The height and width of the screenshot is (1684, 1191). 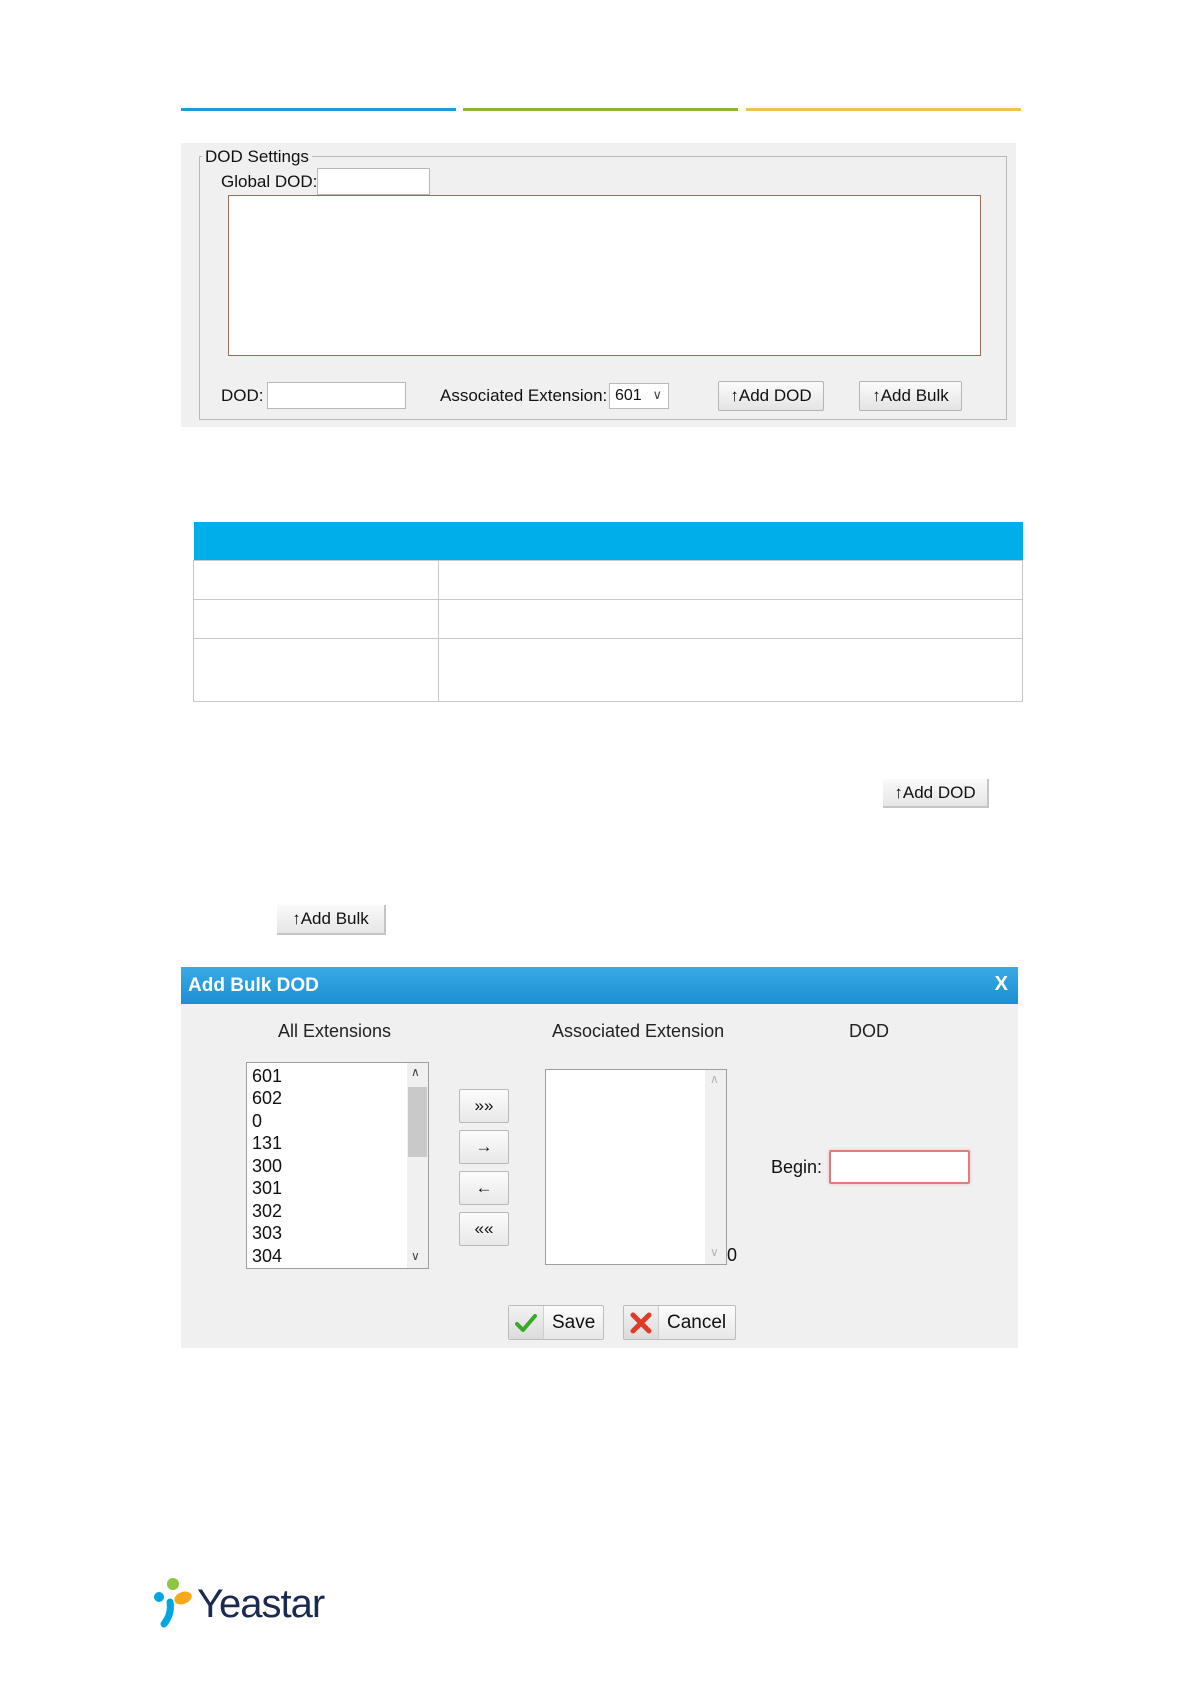 What do you see at coordinates (869, 1031) in the screenshot?
I see `dod-heading: DOD` at bounding box center [869, 1031].